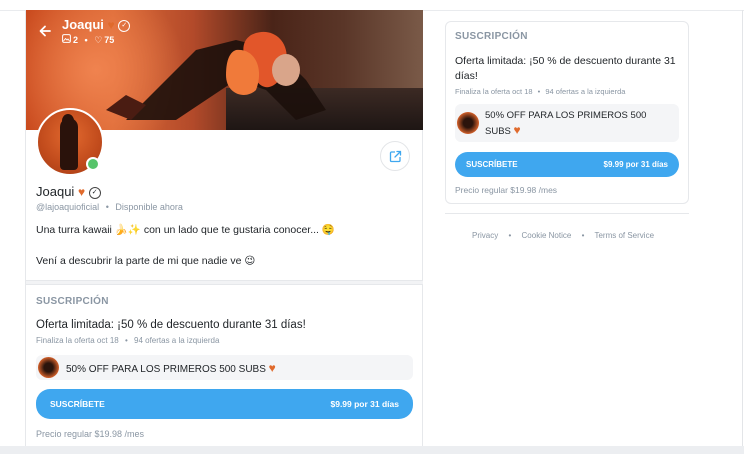 The image size is (744, 454). Describe the element at coordinates (109, 207) in the screenshot. I see `profile-meta: @lajoaquioficial • Disponible ahora` at that location.